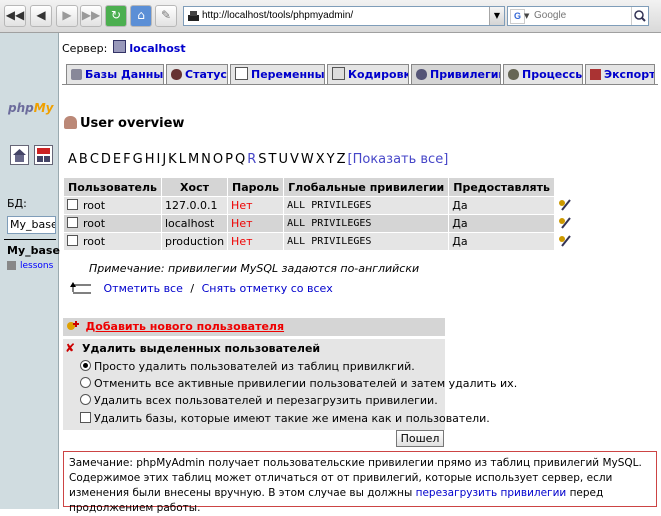 This screenshot has height=516, width=661. I want to click on url-input, so click(342, 15).